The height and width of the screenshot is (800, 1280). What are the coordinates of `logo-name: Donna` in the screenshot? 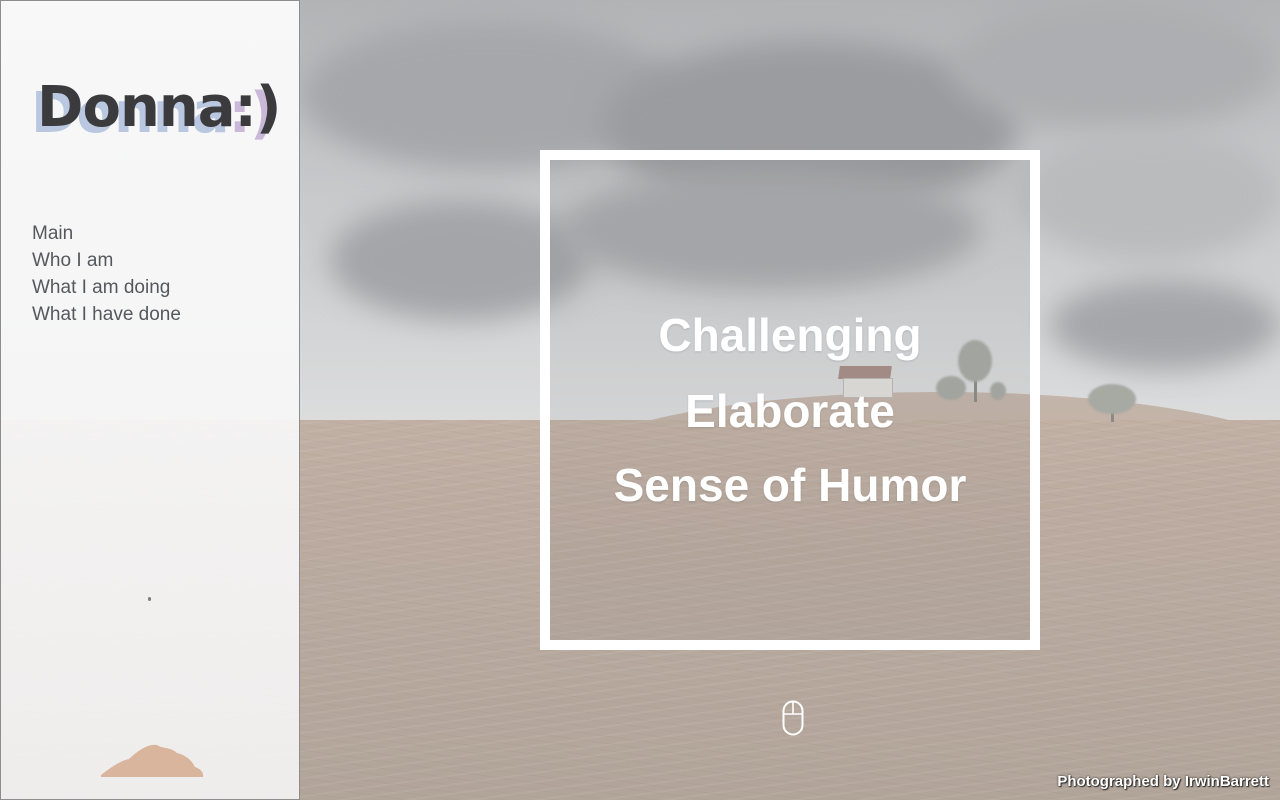 It's located at (136, 107).